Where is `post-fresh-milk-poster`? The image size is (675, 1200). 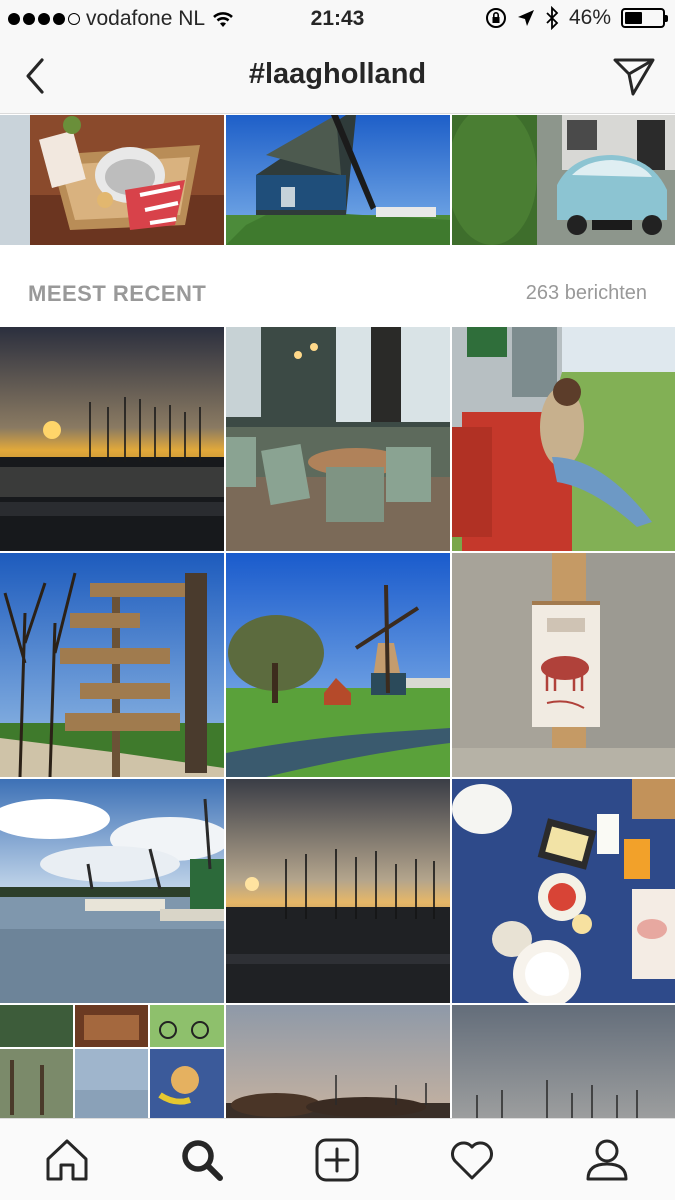
post-fresh-milk-poster is located at coordinates (563, 665).